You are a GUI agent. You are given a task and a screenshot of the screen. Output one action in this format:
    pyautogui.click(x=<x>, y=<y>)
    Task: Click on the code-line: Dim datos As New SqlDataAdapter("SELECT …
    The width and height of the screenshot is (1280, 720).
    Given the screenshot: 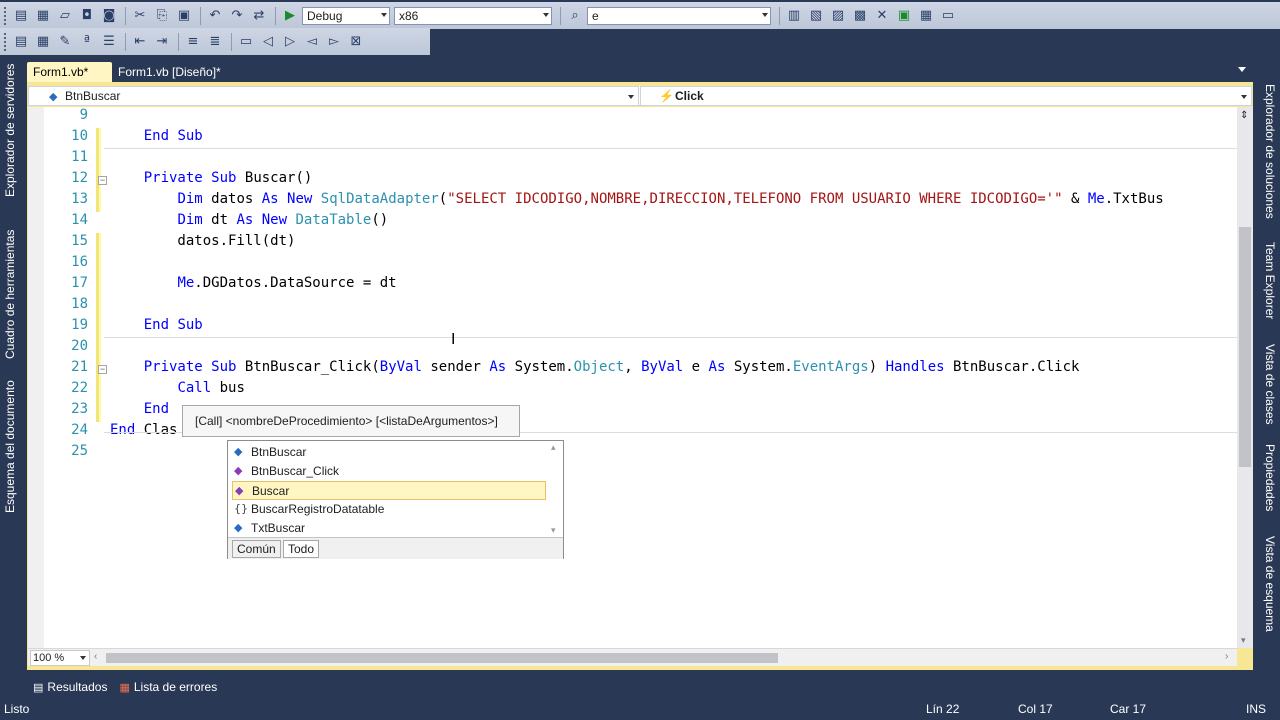 What is the action you would take?
    pyautogui.click(x=636, y=199)
    